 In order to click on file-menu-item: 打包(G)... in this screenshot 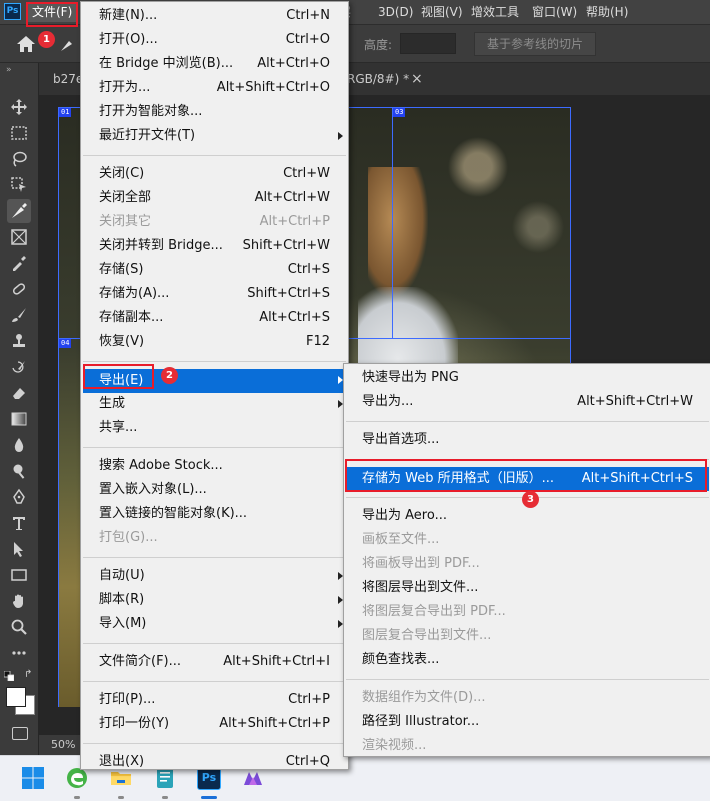, I will do `click(214, 538)`.